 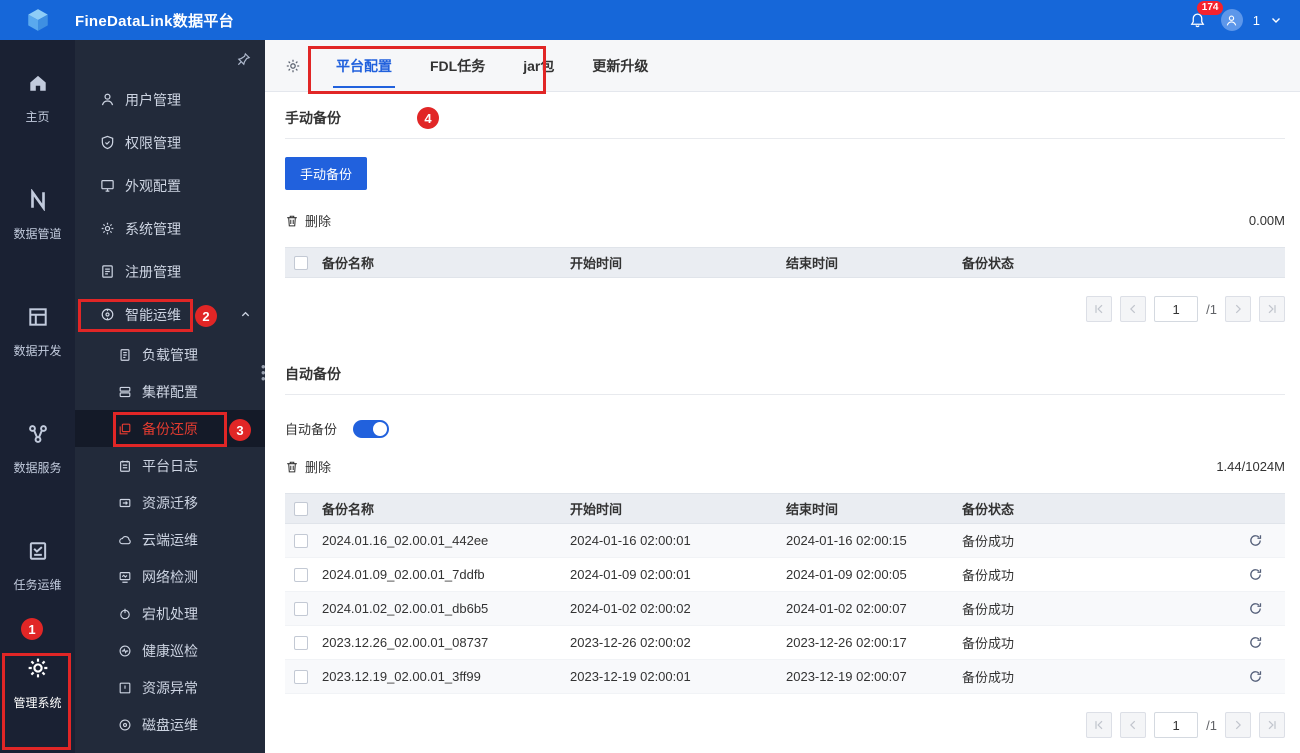 What do you see at coordinates (326, 173) in the screenshot?
I see `manual-backup-button: 手动备份` at bounding box center [326, 173].